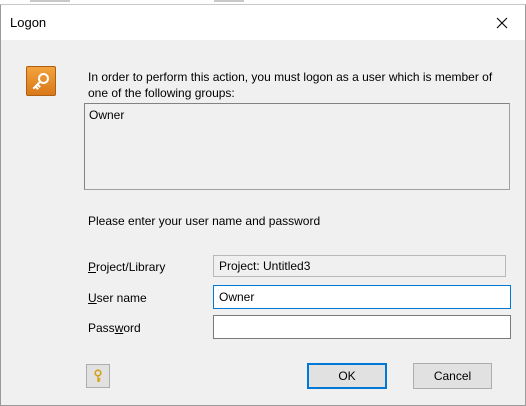 This screenshot has width=526, height=406. What do you see at coordinates (263, 22) in the screenshot?
I see `title-bar: Logon` at bounding box center [263, 22].